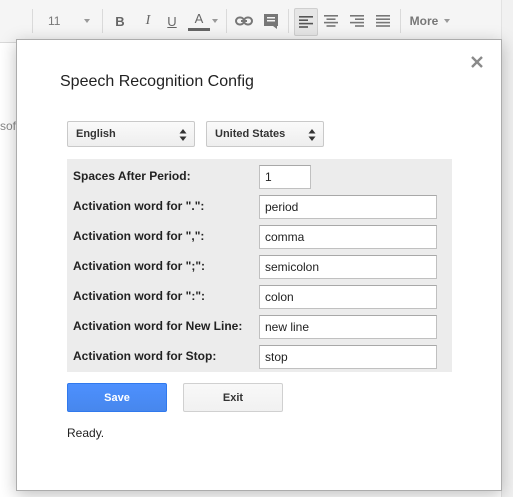 The width and height of the screenshot is (513, 497). I want to click on setting-label: Spaces After Period:, so click(132, 176).